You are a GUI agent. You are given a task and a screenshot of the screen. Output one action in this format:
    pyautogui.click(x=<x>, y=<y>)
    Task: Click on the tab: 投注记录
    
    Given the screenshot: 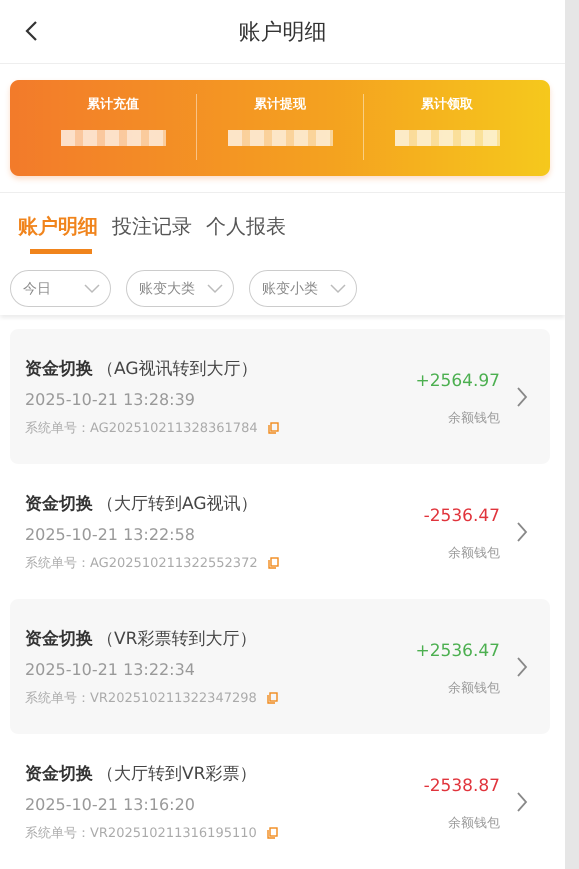 What is the action you would take?
    pyautogui.click(x=152, y=235)
    